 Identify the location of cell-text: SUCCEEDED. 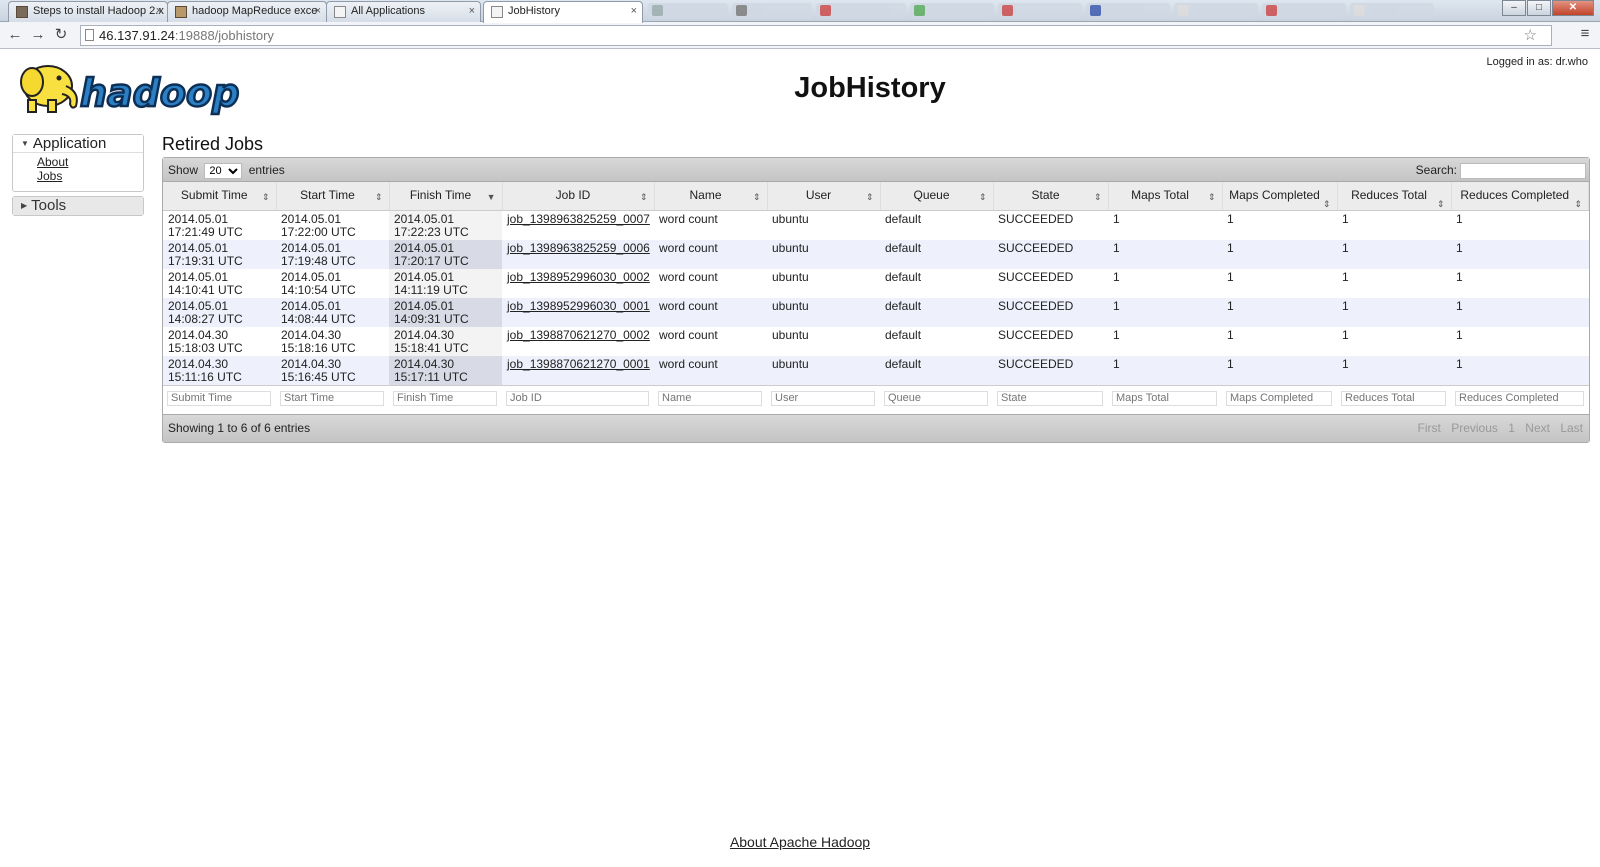
(1036, 247).